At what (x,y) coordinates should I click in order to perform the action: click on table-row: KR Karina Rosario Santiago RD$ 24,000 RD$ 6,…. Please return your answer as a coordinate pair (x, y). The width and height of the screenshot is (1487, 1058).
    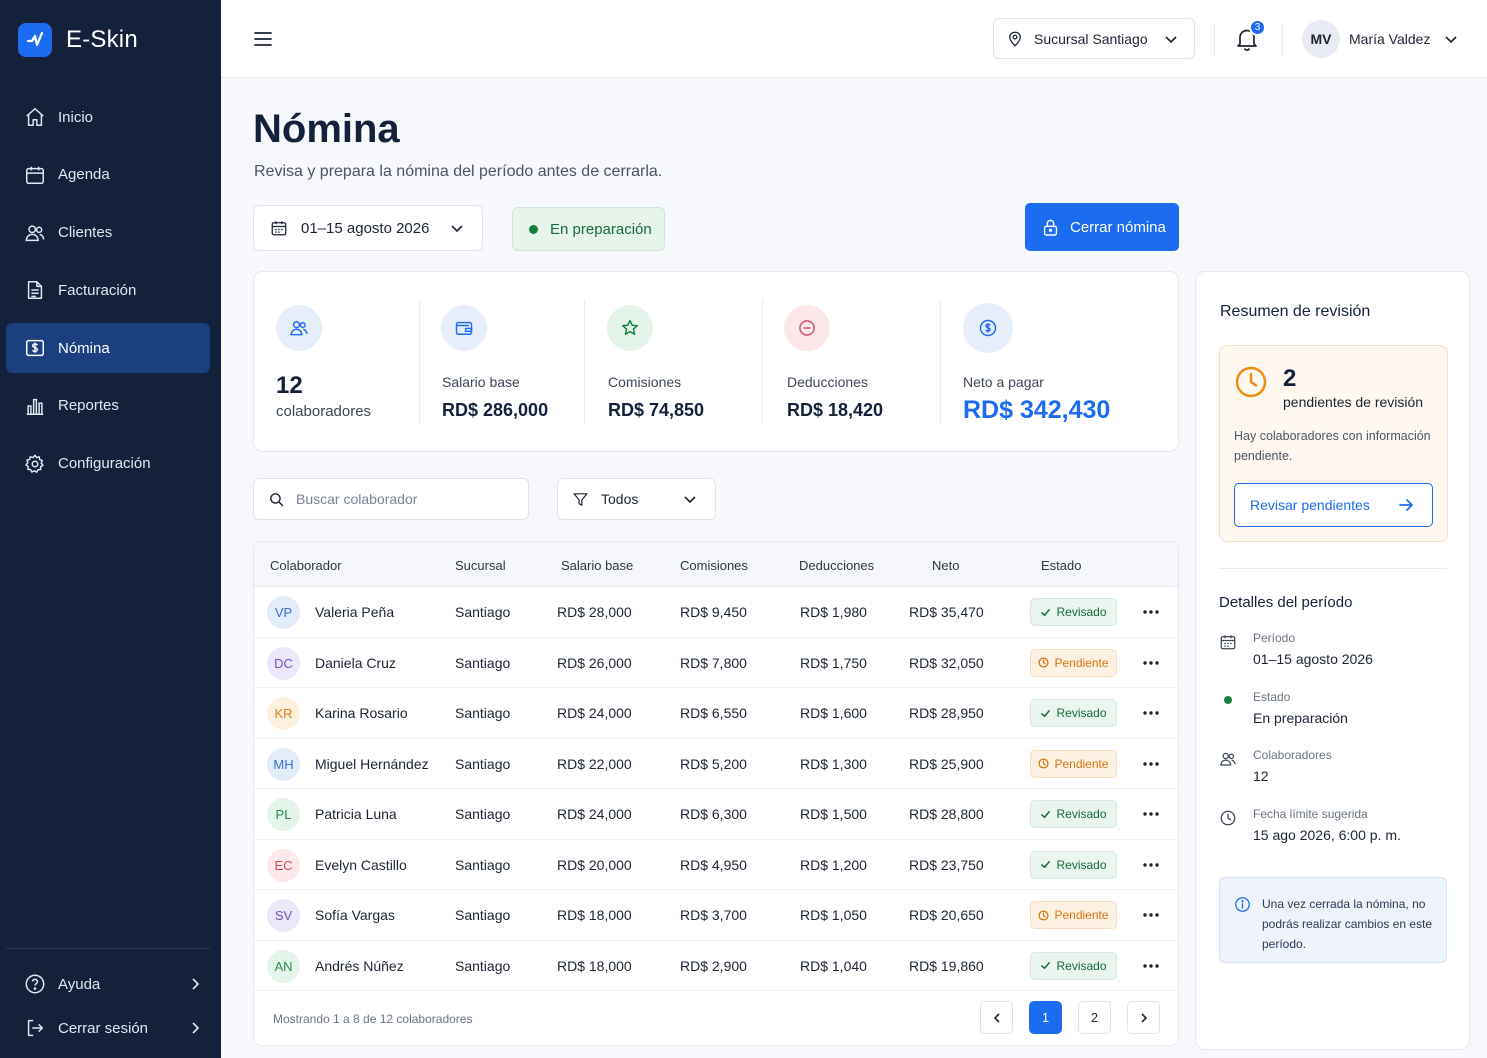
    Looking at the image, I should click on (716, 713).